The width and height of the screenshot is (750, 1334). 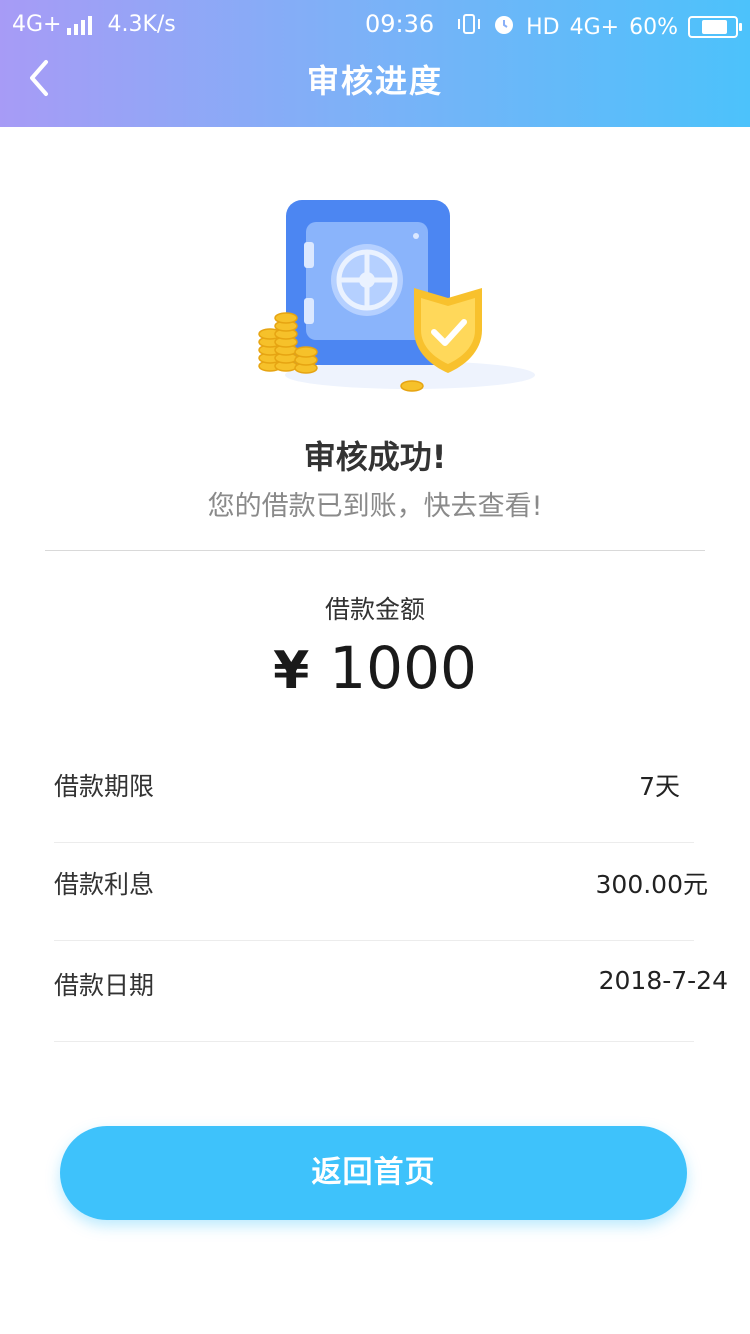 I want to click on amount-label: 借款金额, so click(x=374, y=609).